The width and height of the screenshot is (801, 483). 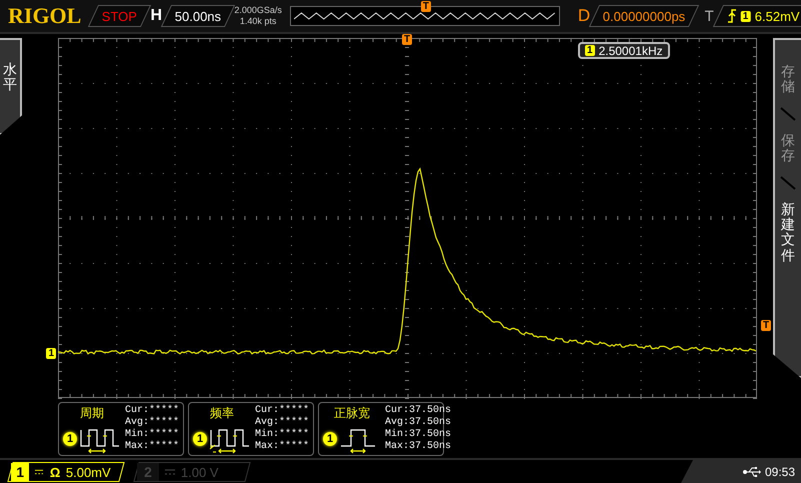 I want to click on measurement-value: Avg:37.50ns, so click(x=418, y=422).